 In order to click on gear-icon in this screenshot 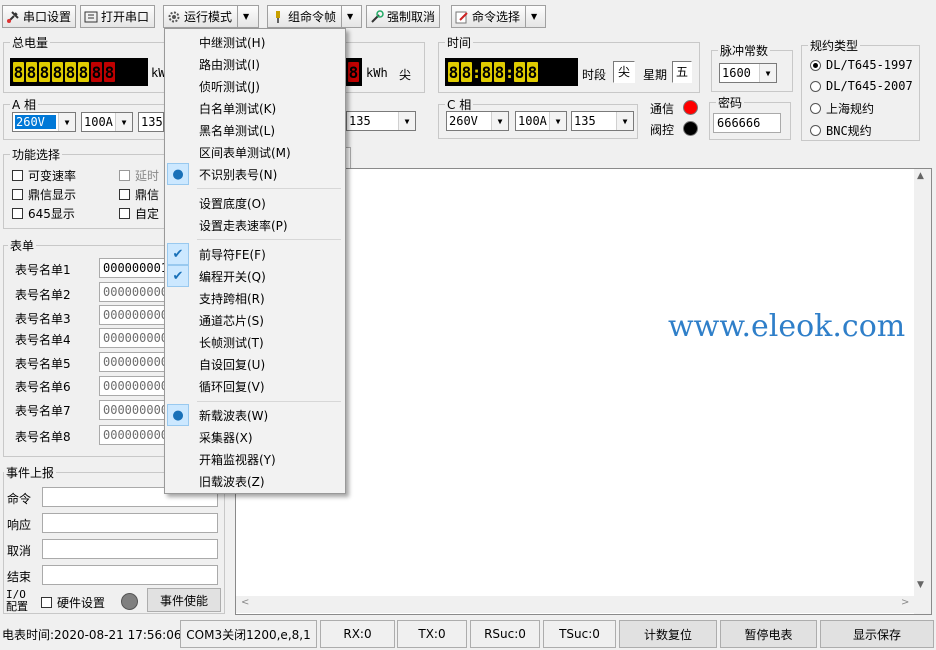, I will do `click(174, 17)`.